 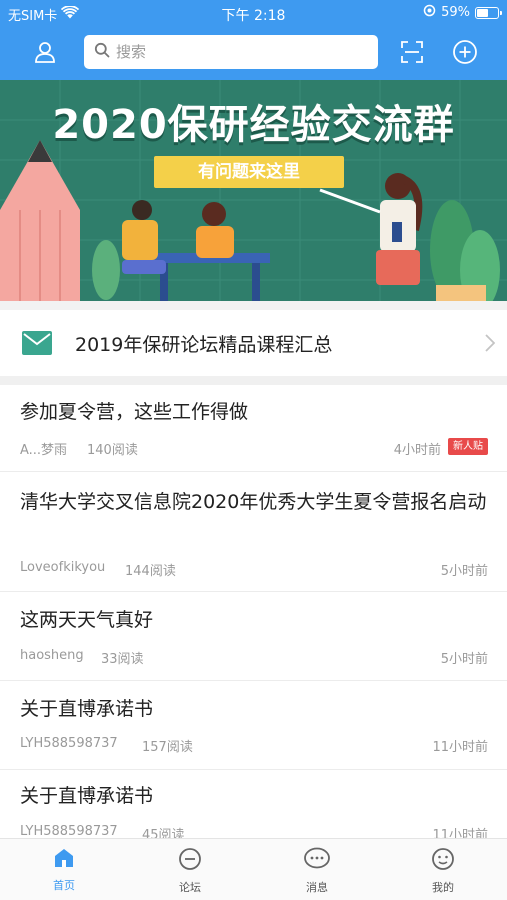 What do you see at coordinates (150, 571) in the screenshot?
I see `post-reads: 144阅读` at bounding box center [150, 571].